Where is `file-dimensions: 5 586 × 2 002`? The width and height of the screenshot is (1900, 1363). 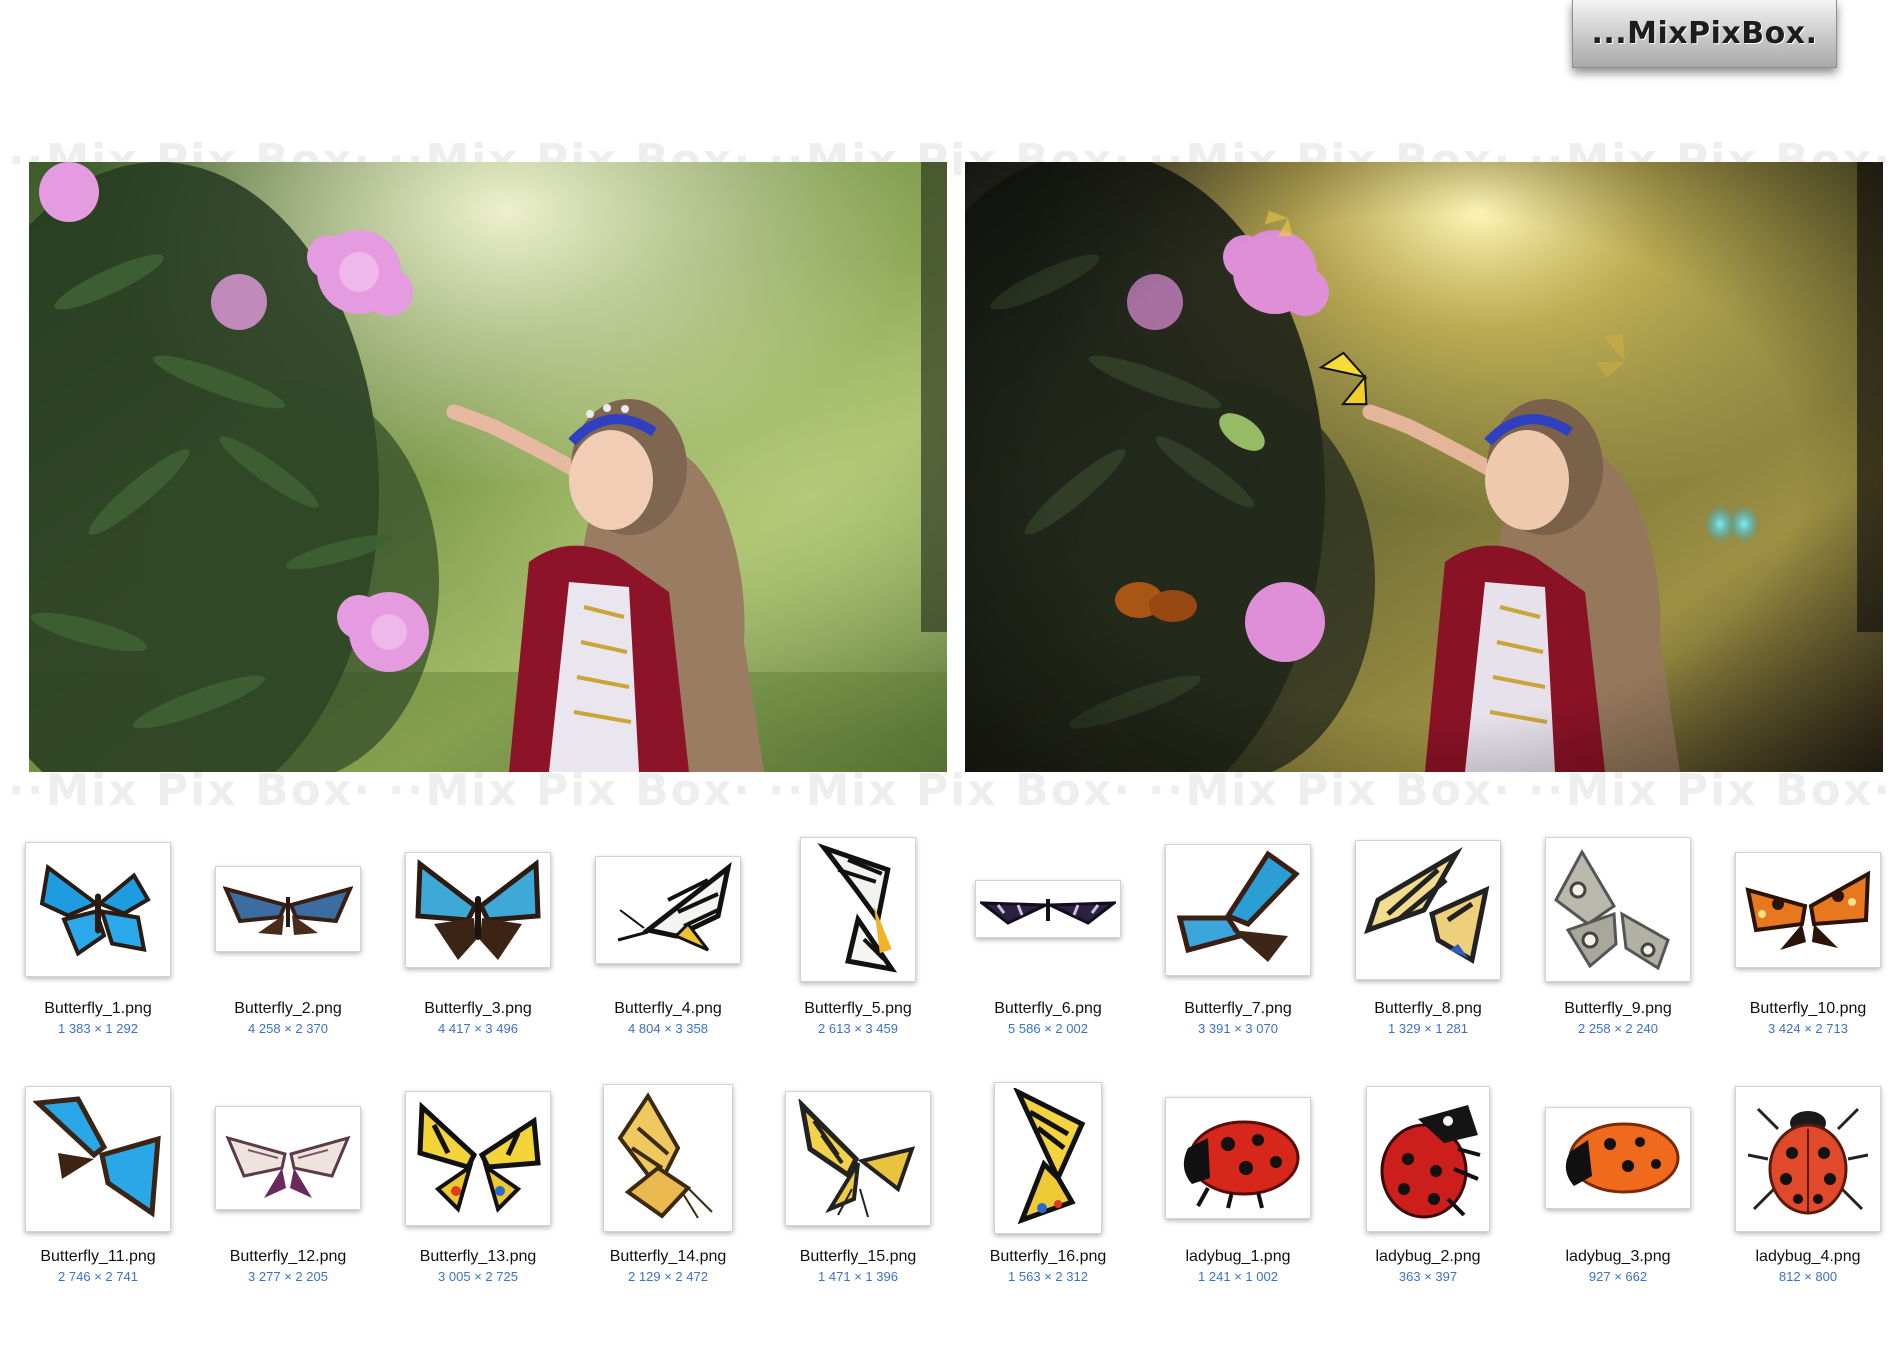
file-dimensions: 5 586 × 2 002 is located at coordinates (1048, 1028).